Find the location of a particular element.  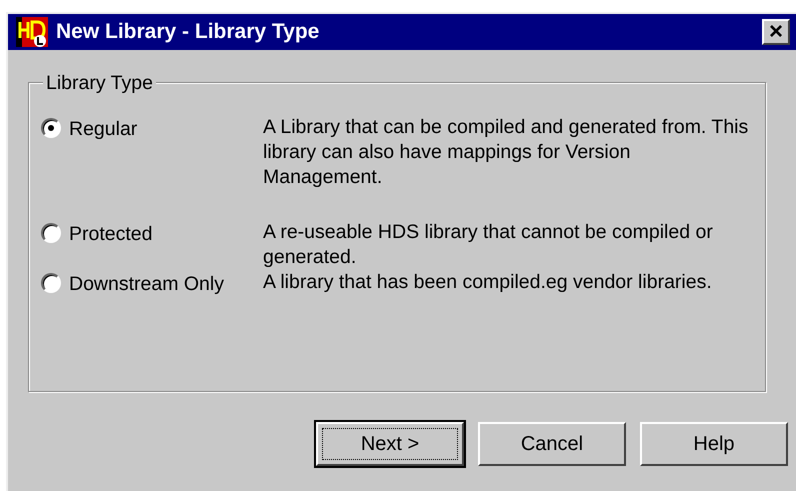

option-label: Regular is located at coordinates (103, 129).